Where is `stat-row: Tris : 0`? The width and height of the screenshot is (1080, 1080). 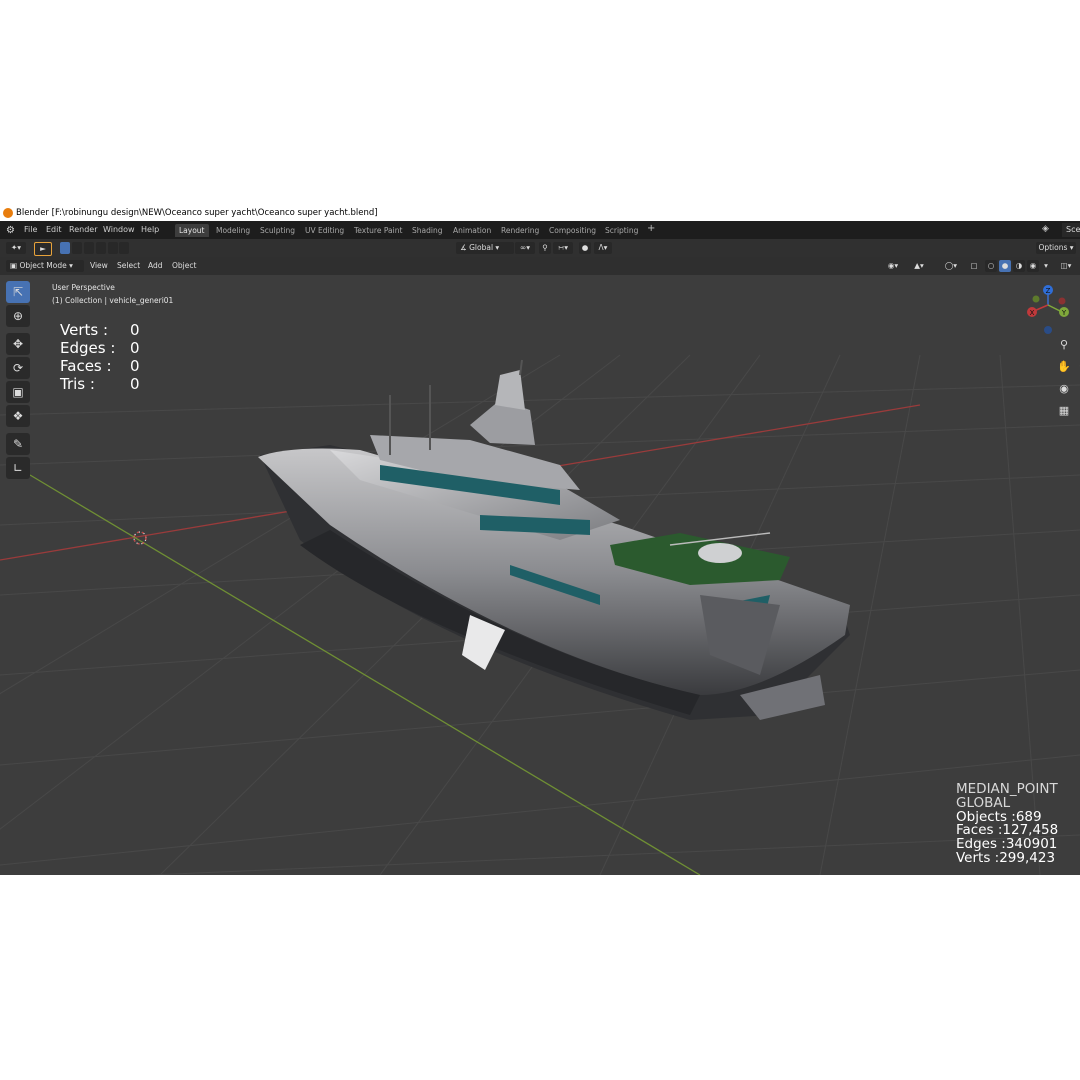
stat-row: Tris : 0 is located at coordinates (105, 384).